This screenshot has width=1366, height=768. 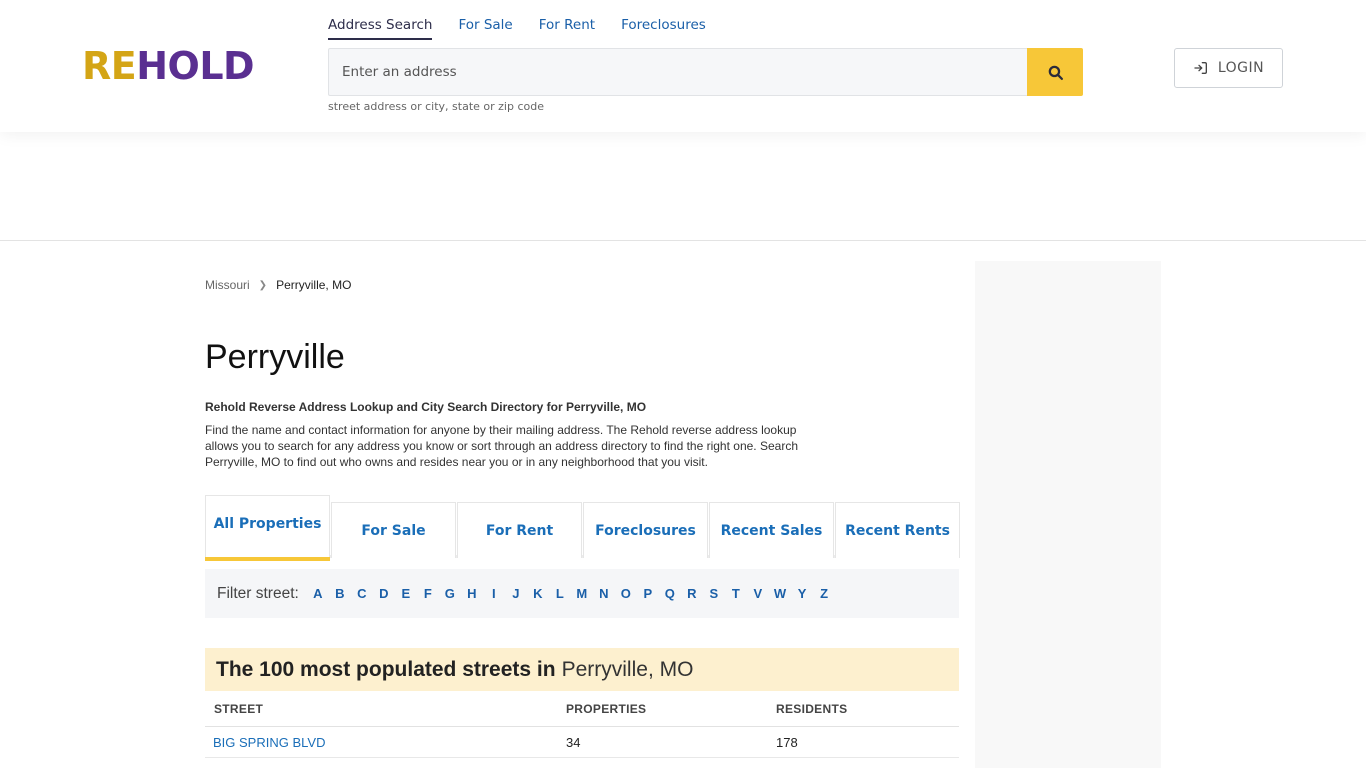 What do you see at coordinates (428, 593) in the screenshot?
I see `filter-letter-f: F` at bounding box center [428, 593].